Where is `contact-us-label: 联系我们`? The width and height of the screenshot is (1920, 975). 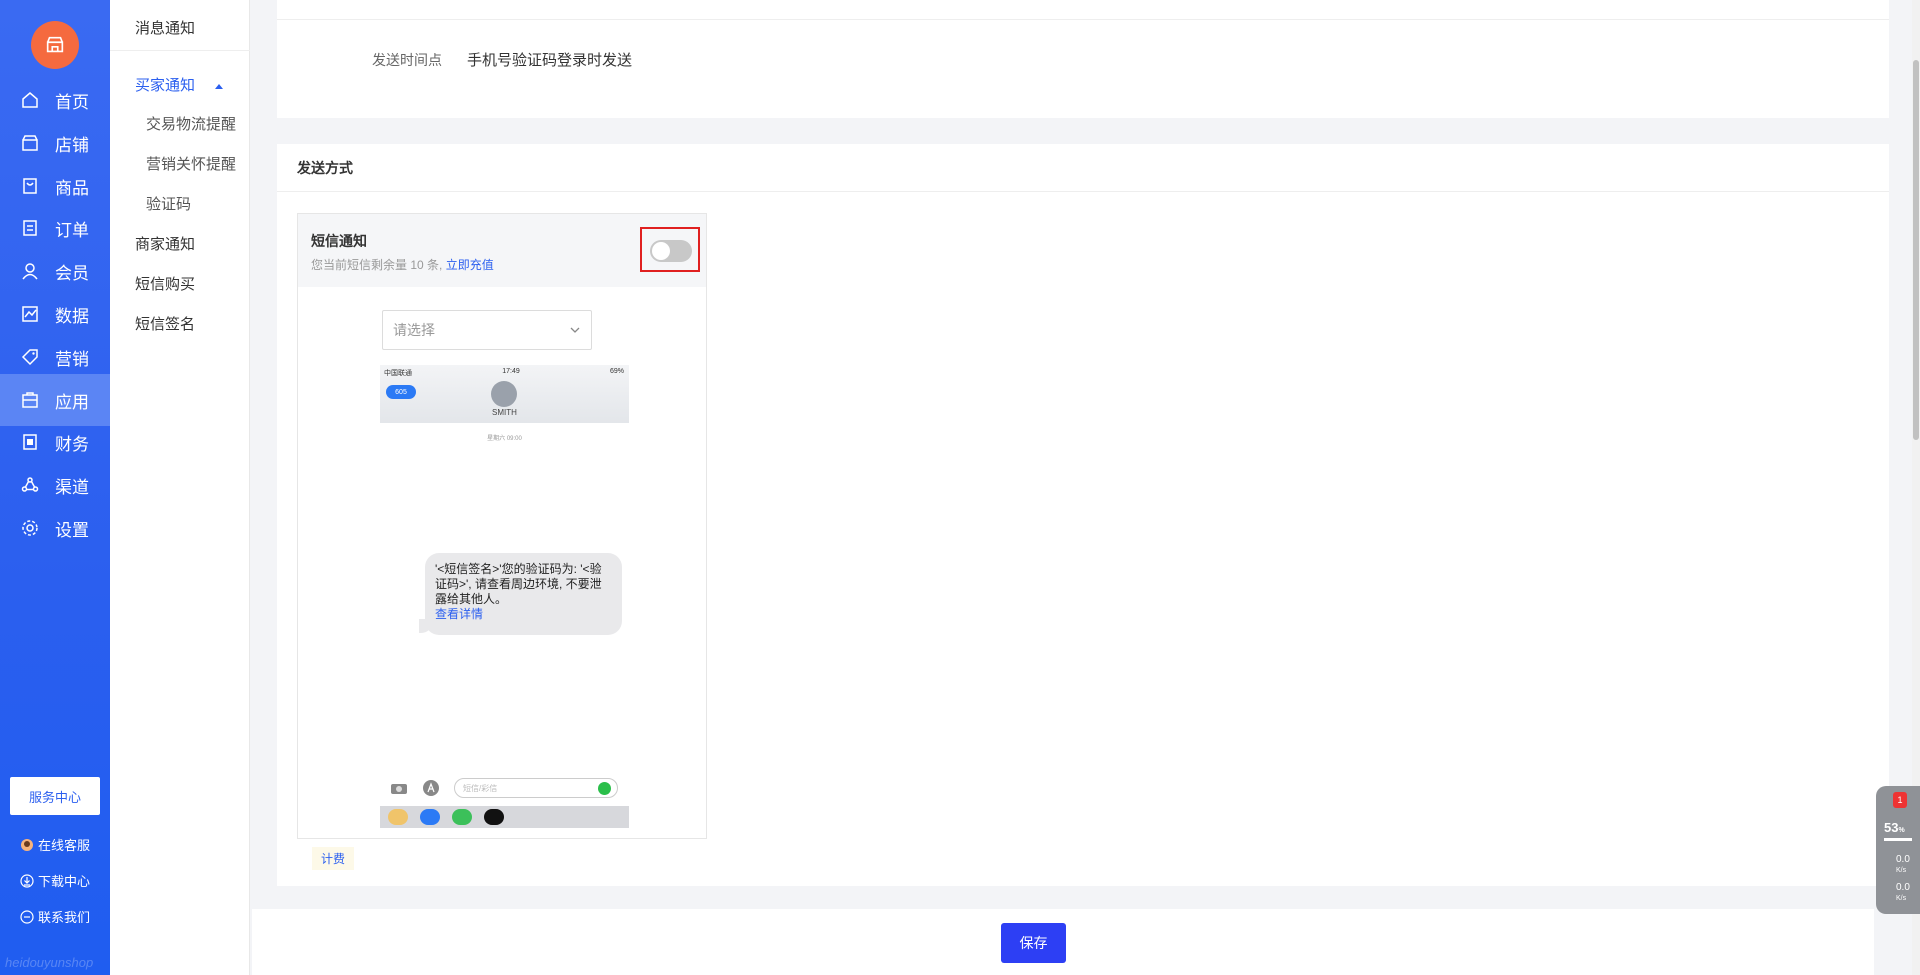 contact-us-label: 联系我们 is located at coordinates (64, 917).